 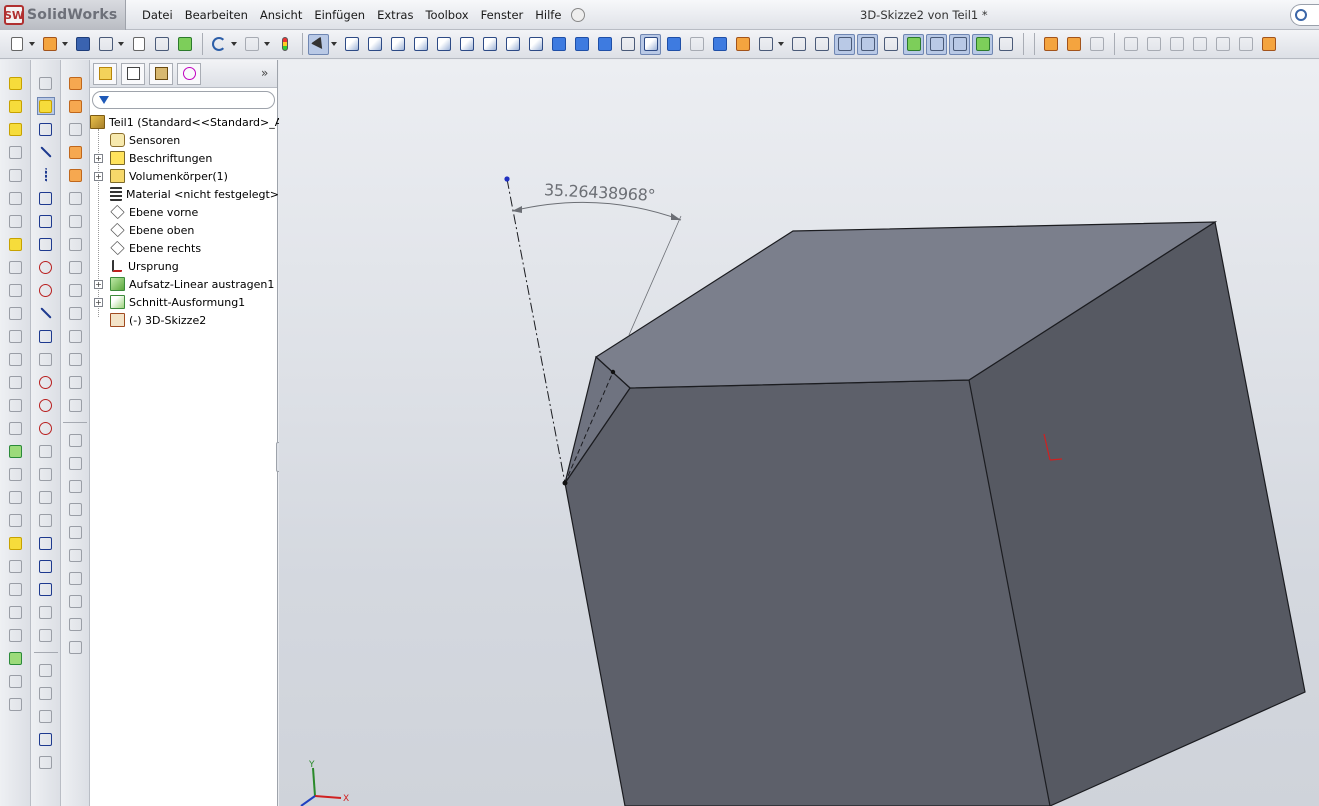 What do you see at coordinates (65, 44) in the screenshot?
I see `open-dropdown` at bounding box center [65, 44].